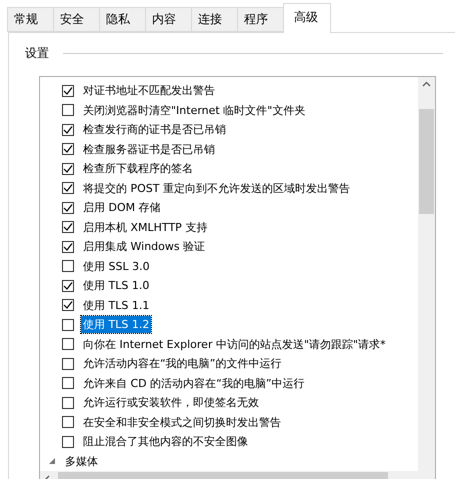 The height and width of the screenshot is (479, 455). What do you see at coordinates (81, 461) in the screenshot?
I see `category-label: 多媒体` at bounding box center [81, 461].